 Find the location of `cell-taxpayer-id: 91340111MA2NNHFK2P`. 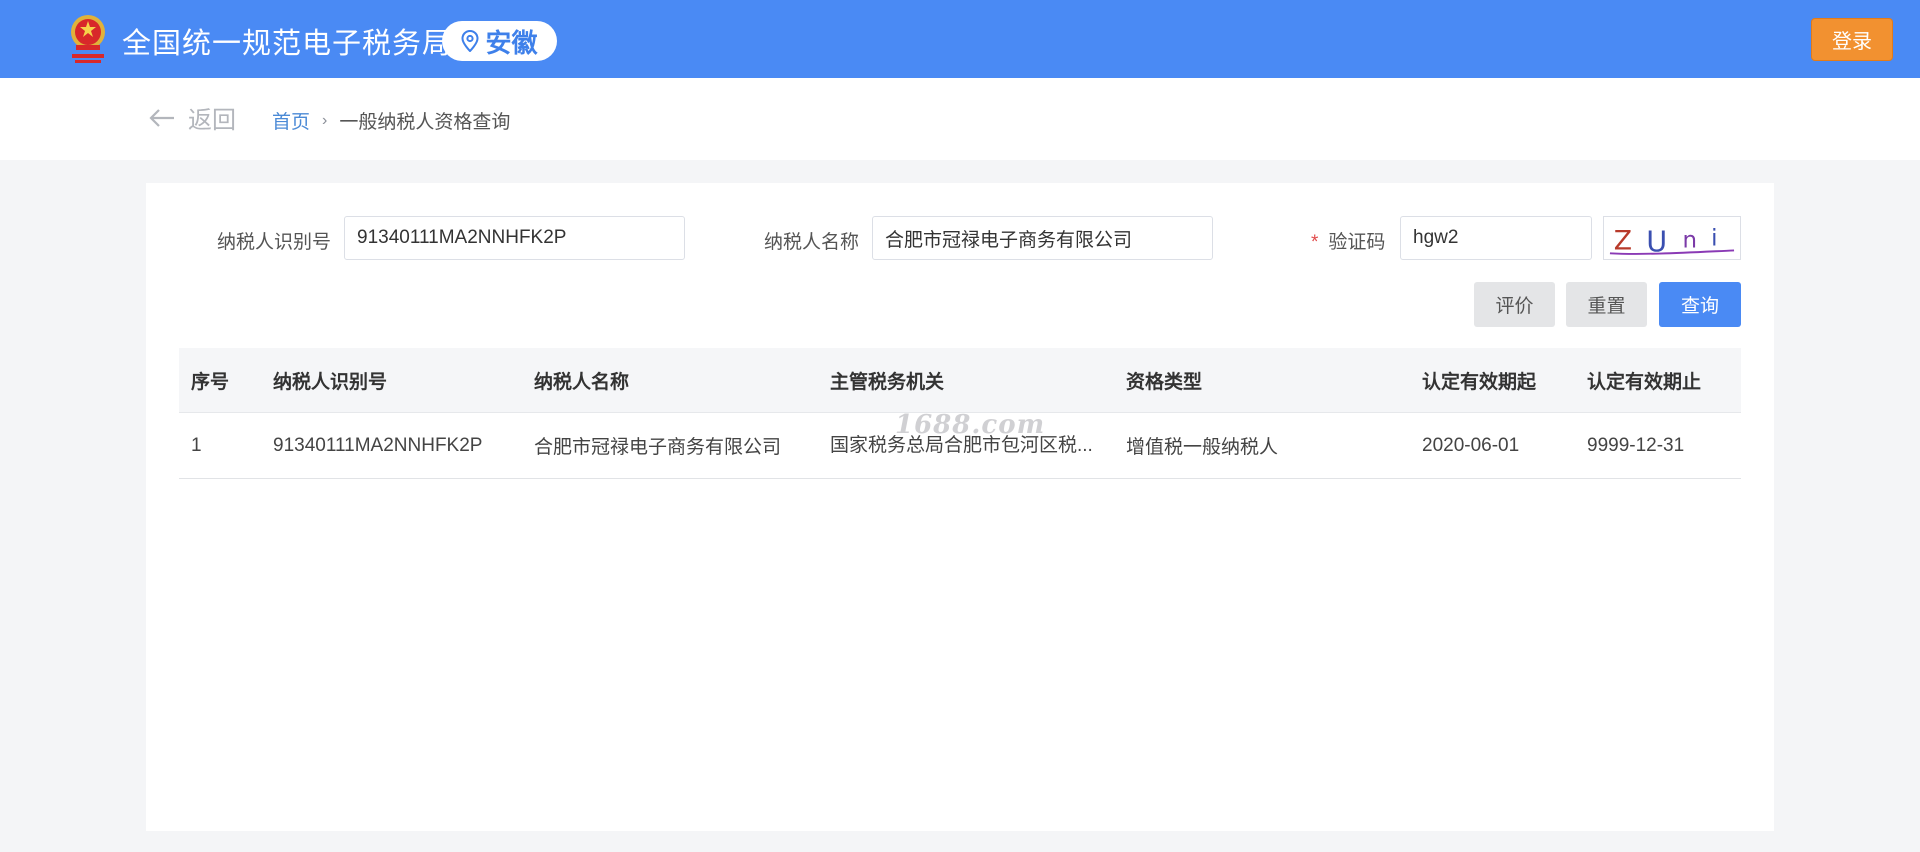

cell-taxpayer-id: 91340111MA2NNHFK2P is located at coordinates (378, 445).